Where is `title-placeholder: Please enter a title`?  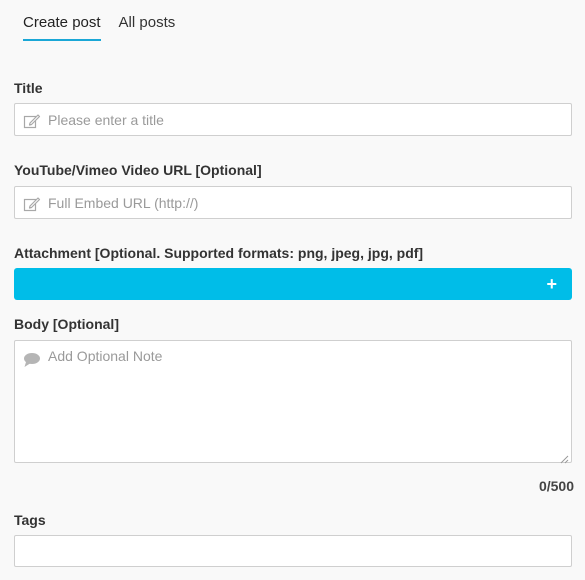
title-placeholder: Please enter a title is located at coordinates (106, 120).